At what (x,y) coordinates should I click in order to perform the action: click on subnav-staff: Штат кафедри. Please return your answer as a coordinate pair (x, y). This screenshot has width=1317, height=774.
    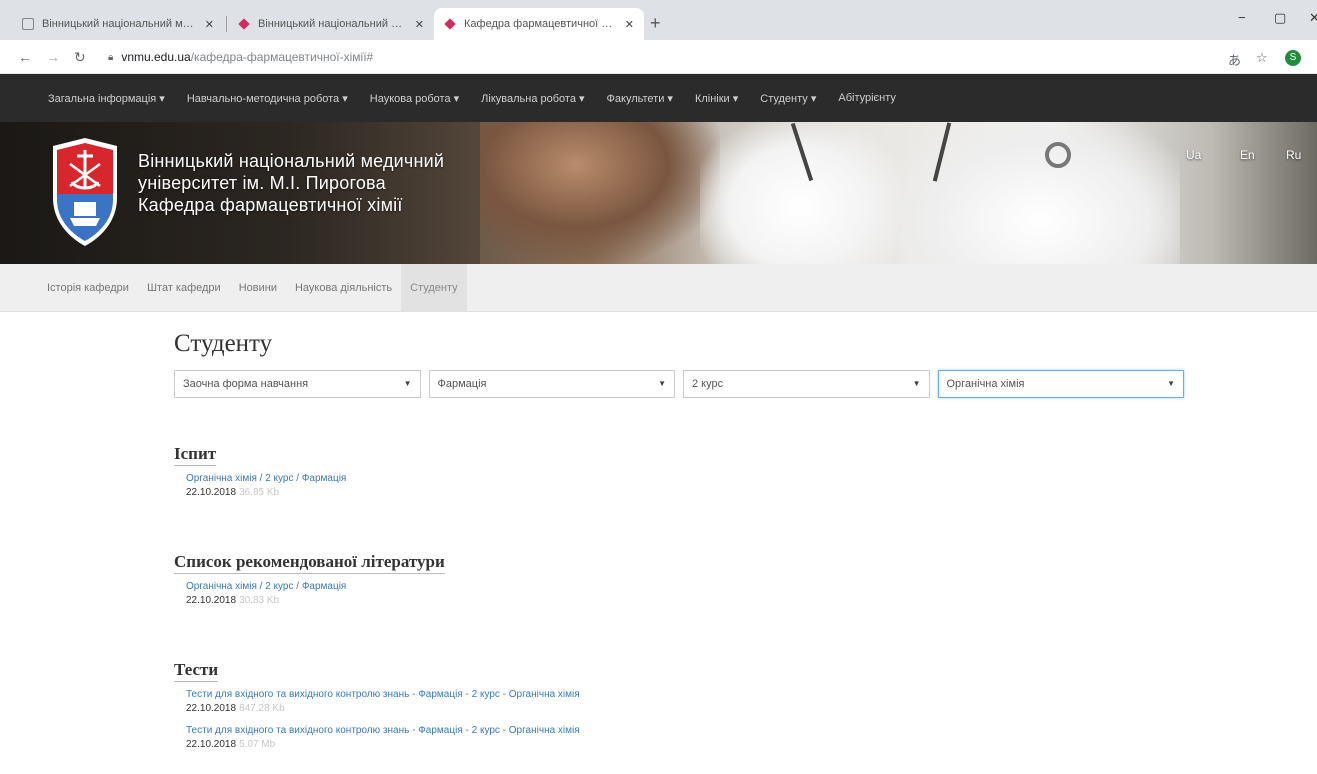
    Looking at the image, I should click on (184, 287).